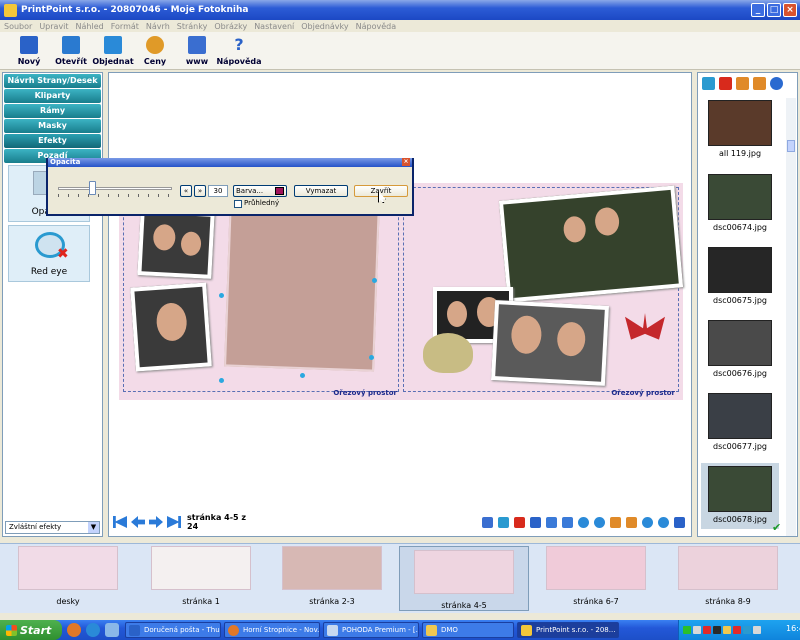  What do you see at coordinates (192, 26) in the screenshot?
I see `menu-stranky: Stránky` at bounding box center [192, 26].